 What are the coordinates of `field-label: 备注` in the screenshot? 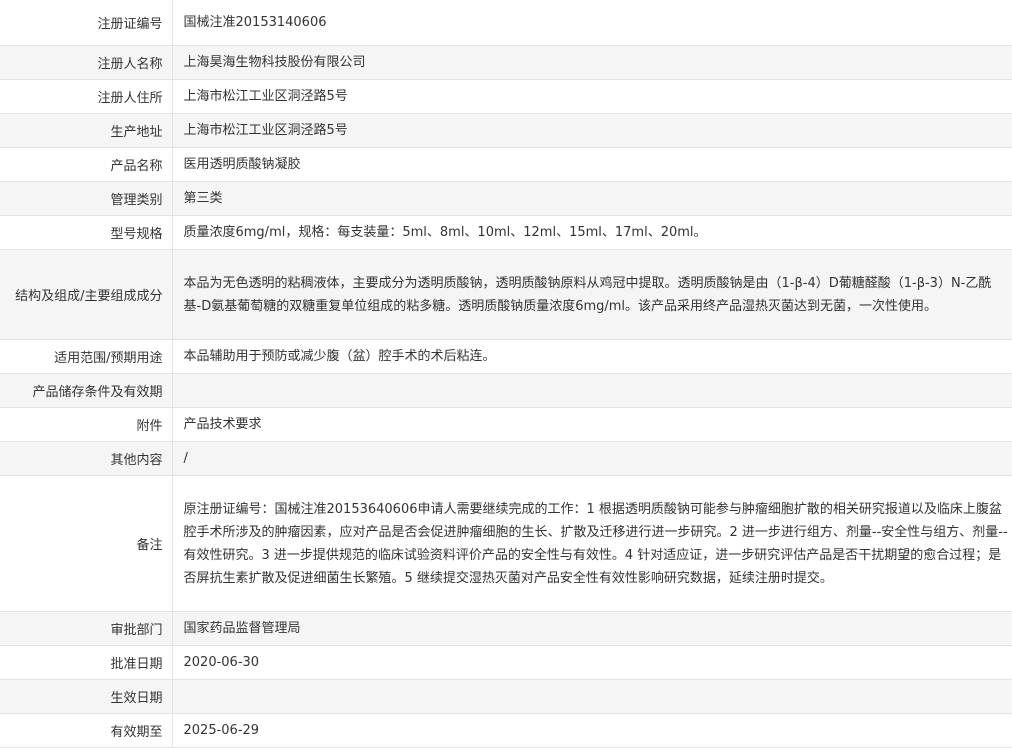 It's located at (86, 543).